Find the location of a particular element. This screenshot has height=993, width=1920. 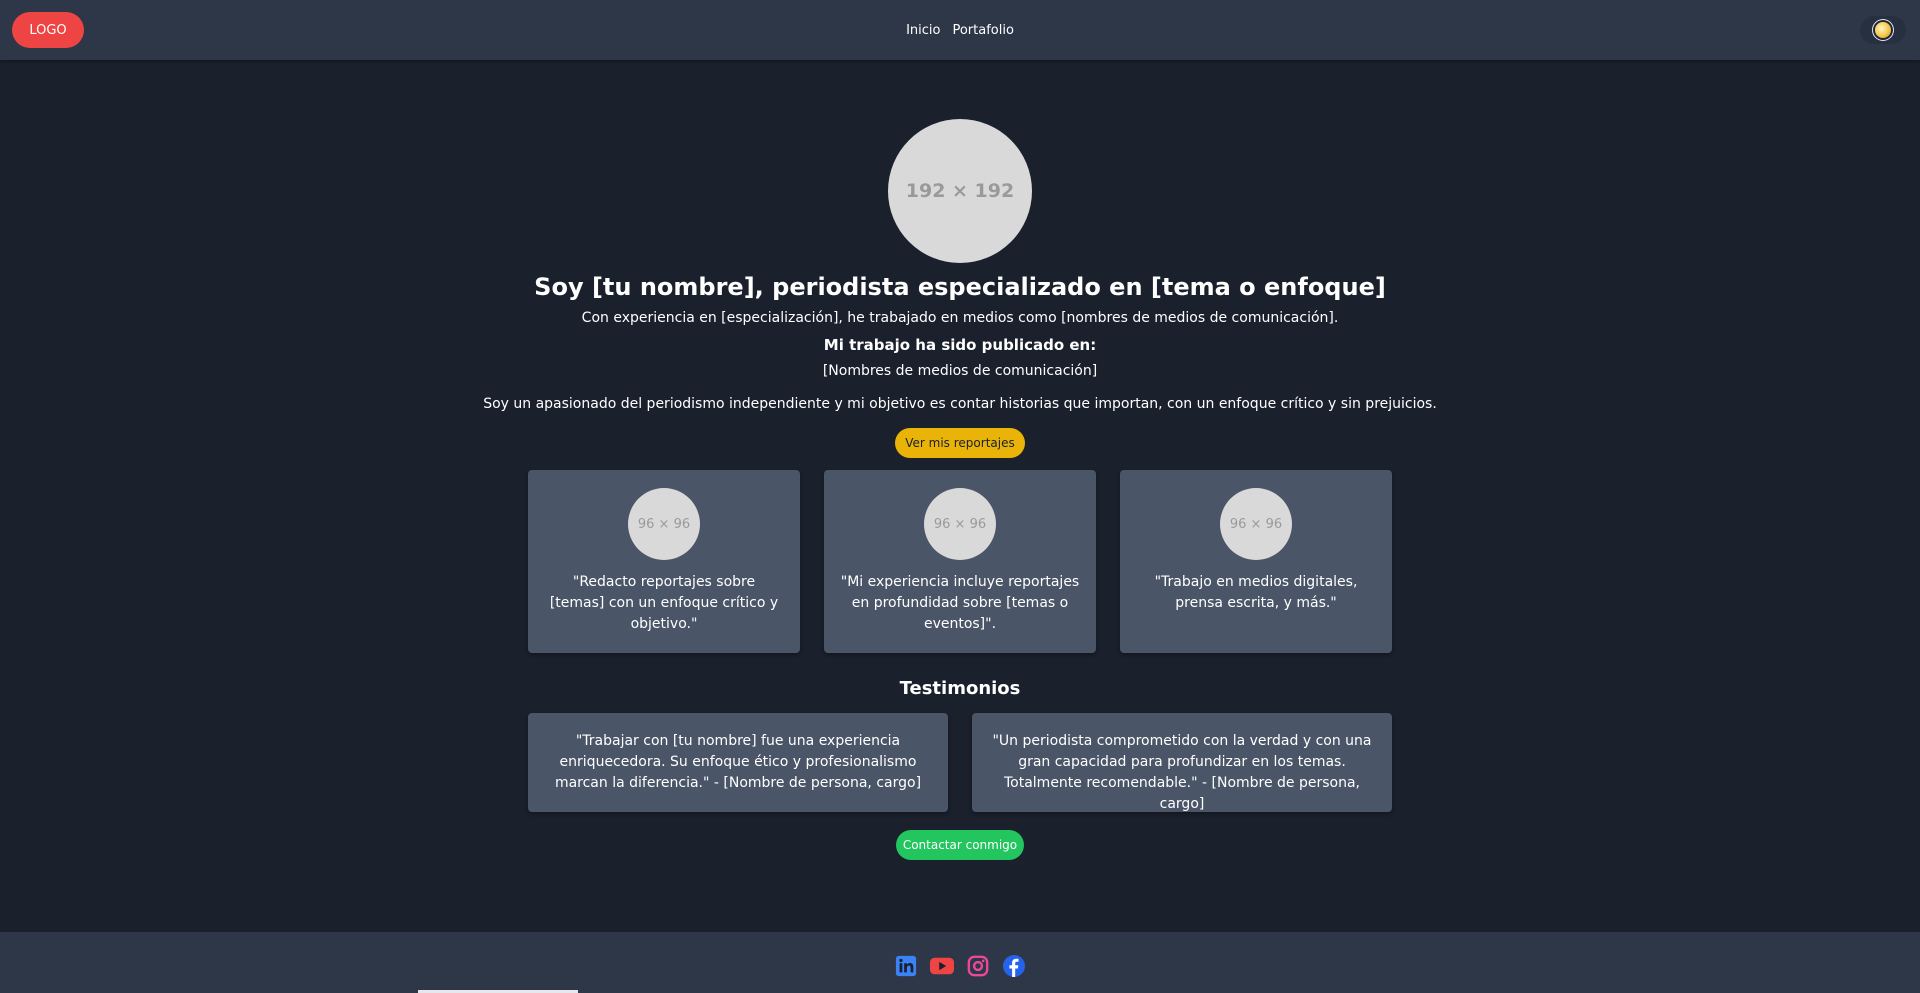

main-nav: Inicio Portafolio is located at coordinates (960, 30).